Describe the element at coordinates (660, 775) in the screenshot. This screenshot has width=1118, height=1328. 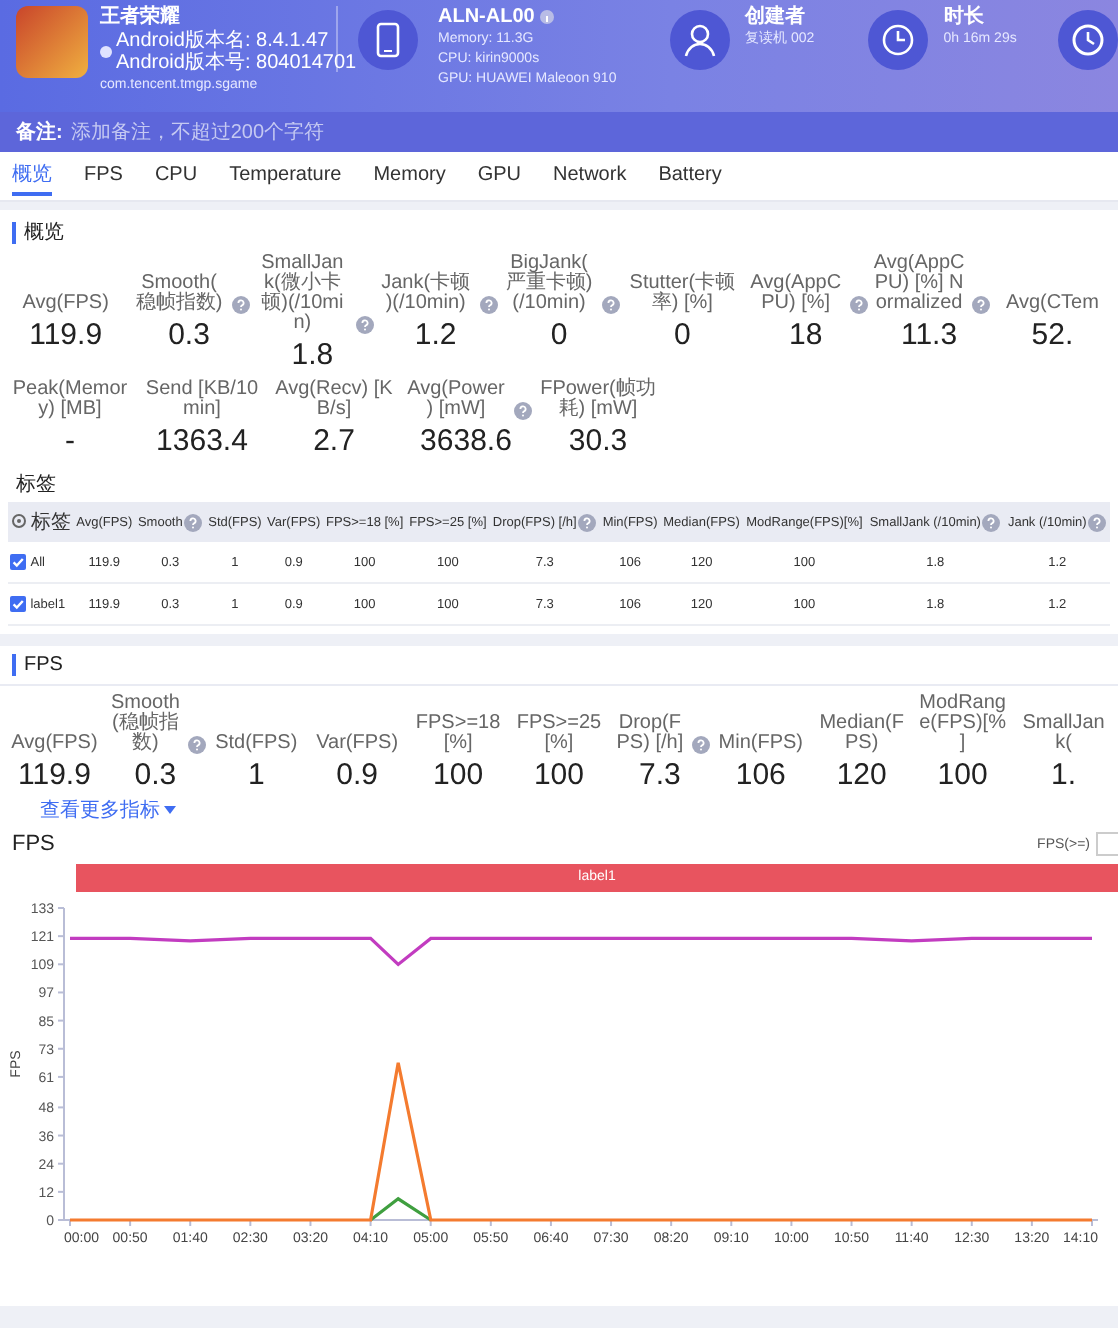
I see `stat-value: 7.3` at that location.